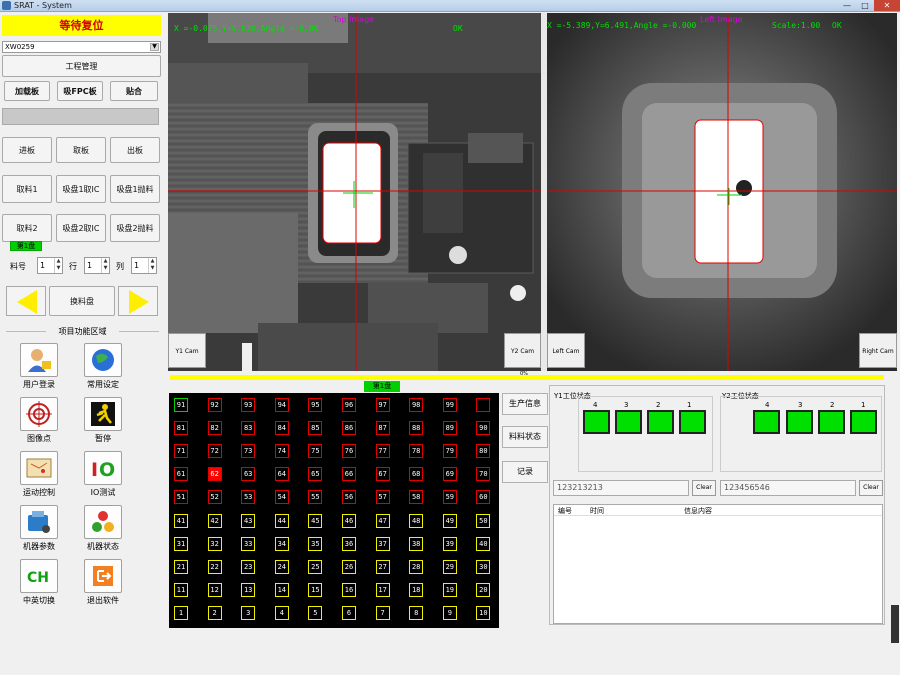  I want to click on tray-cell: 58, so click(416, 497).